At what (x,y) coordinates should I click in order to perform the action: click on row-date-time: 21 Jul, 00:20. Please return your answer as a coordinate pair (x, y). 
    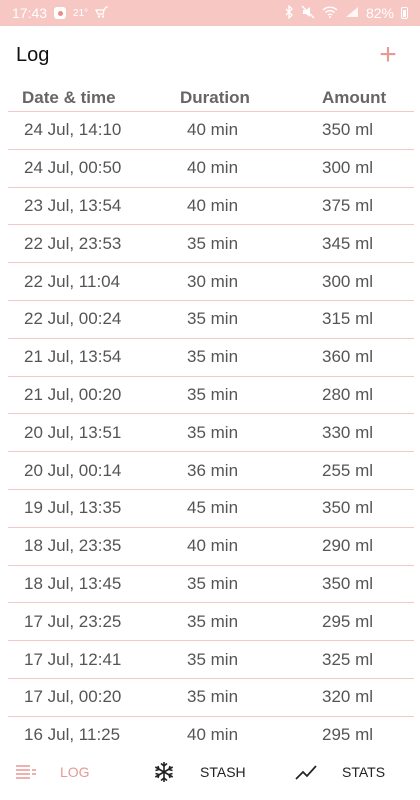
    Looking at the image, I should click on (73, 394).